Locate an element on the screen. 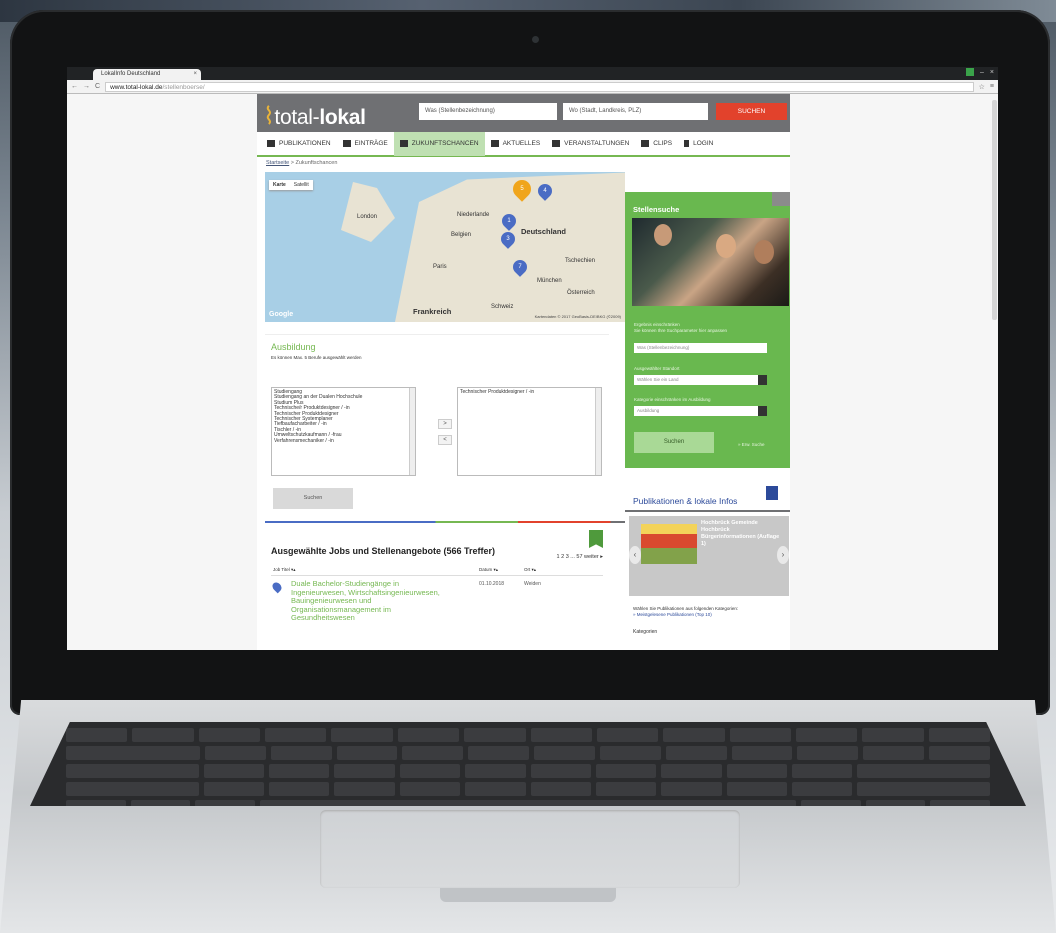 The height and width of the screenshot is (933, 1056). nav-eintraege: EINTRÄGE is located at coordinates (365, 143).